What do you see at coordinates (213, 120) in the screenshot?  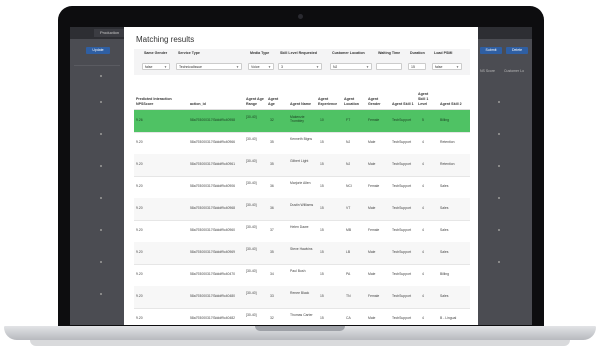 I see `table-cell-id: 58a793000317f3dddf9c40958` at bounding box center [213, 120].